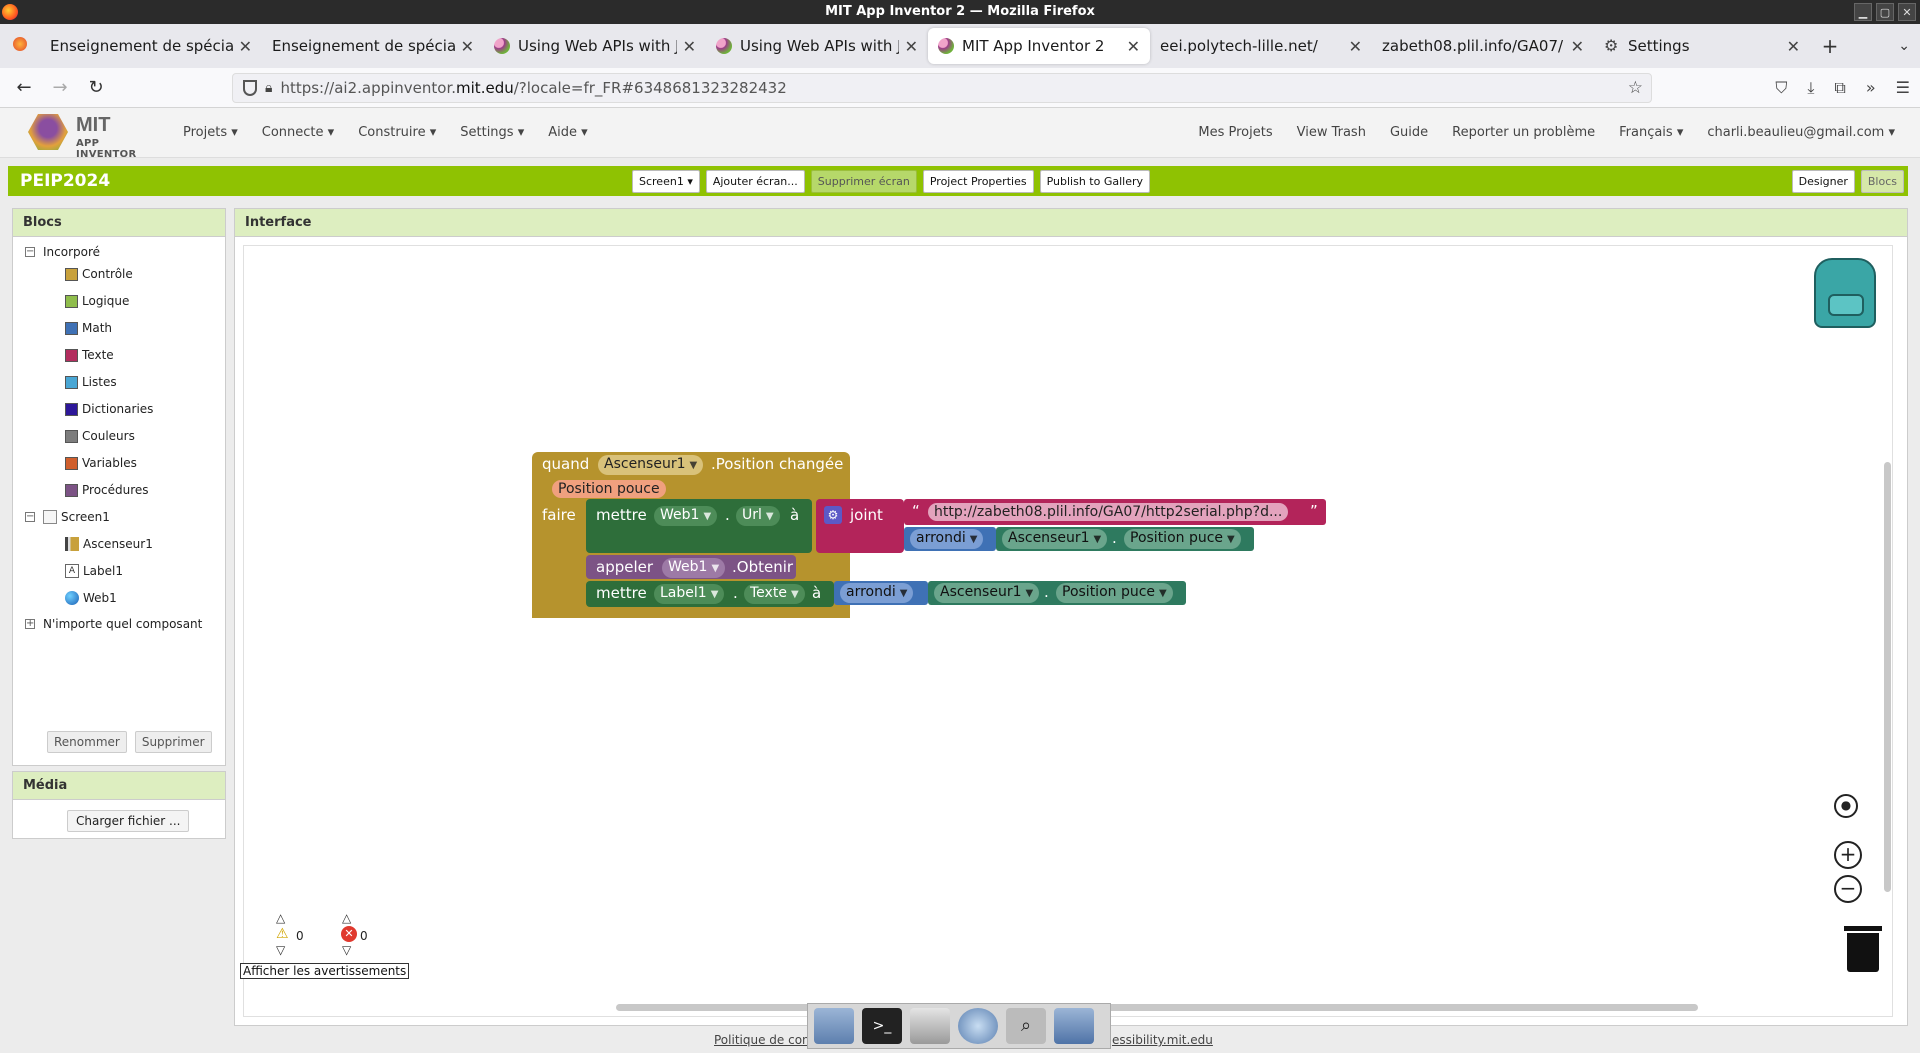  Describe the element at coordinates (94, 571) in the screenshot. I see `component-label1: A Label1` at that location.